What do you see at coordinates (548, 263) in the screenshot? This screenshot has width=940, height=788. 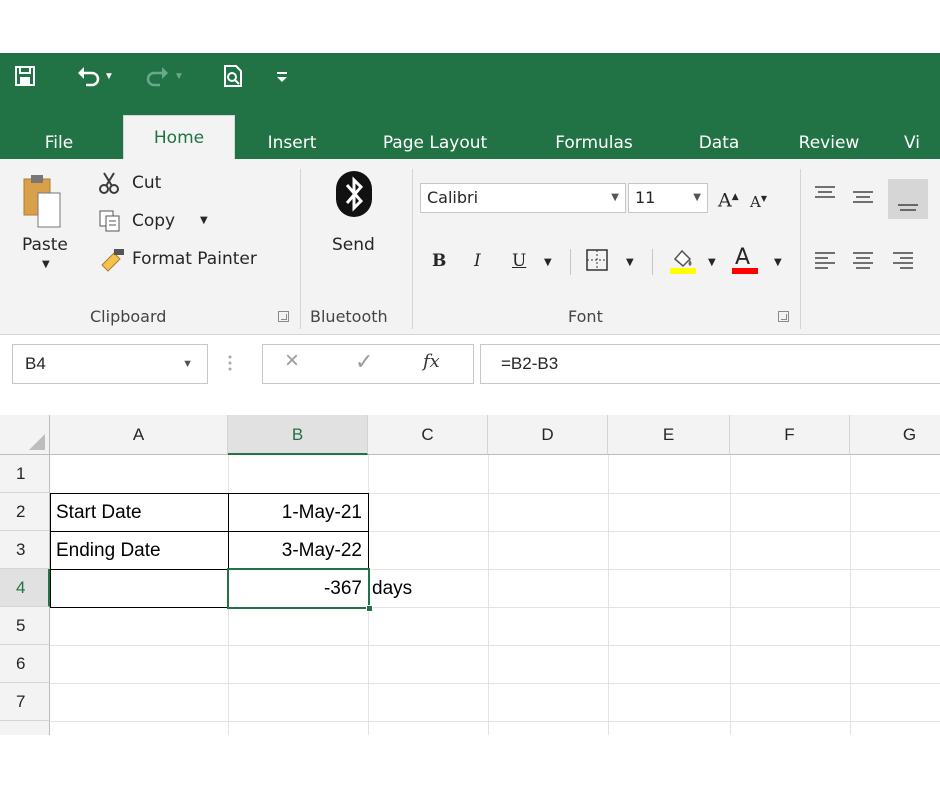 I see `underline-dropdown-icon: ▼` at bounding box center [548, 263].